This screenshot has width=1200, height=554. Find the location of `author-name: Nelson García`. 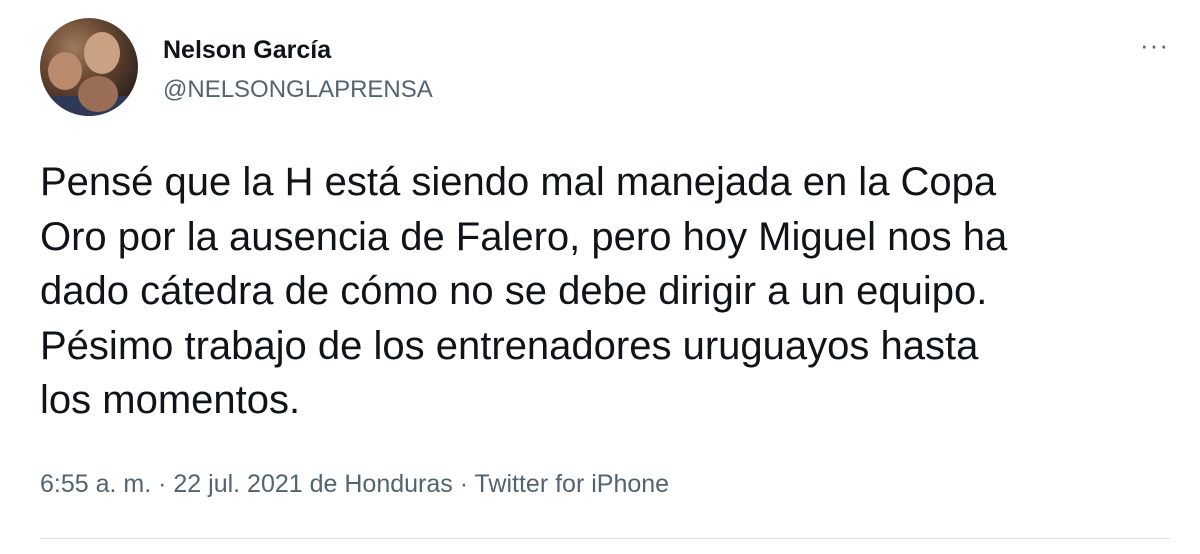

author-name: Nelson García is located at coordinates (247, 50).